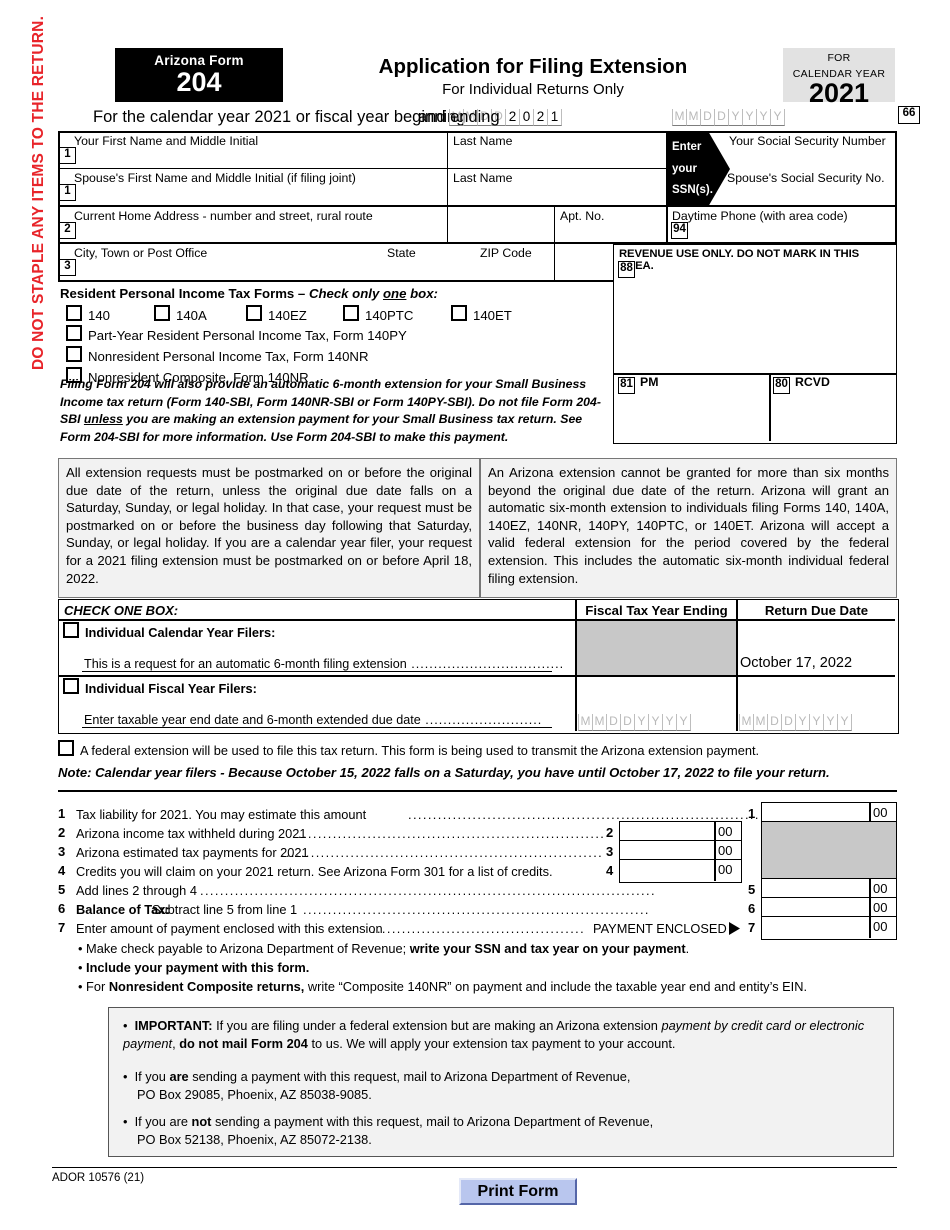 Image resolution: width=950 pixels, height=1230 pixels. Describe the element at coordinates (62, 908) in the screenshot. I see `line-6-number: 6` at that location.